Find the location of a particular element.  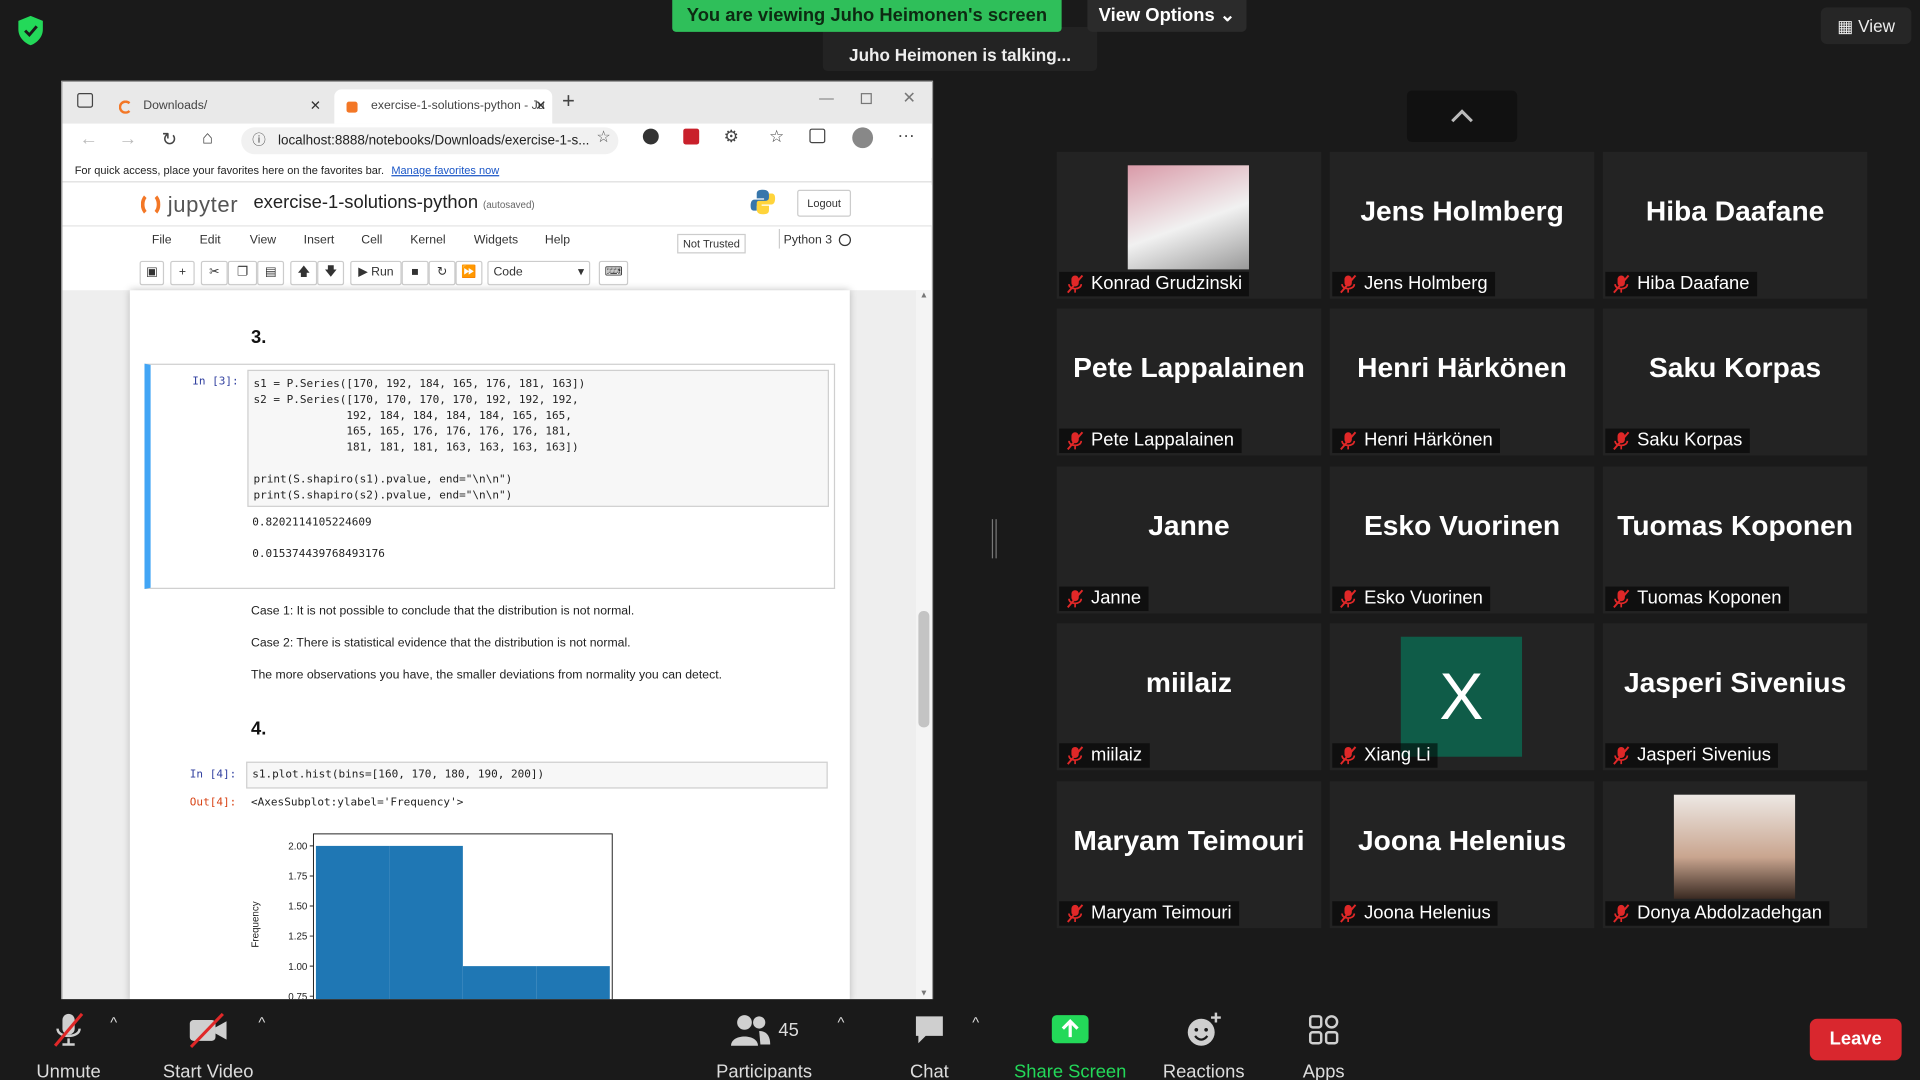

keyboard-icon: ⌨ is located at coordinates (613, 273).